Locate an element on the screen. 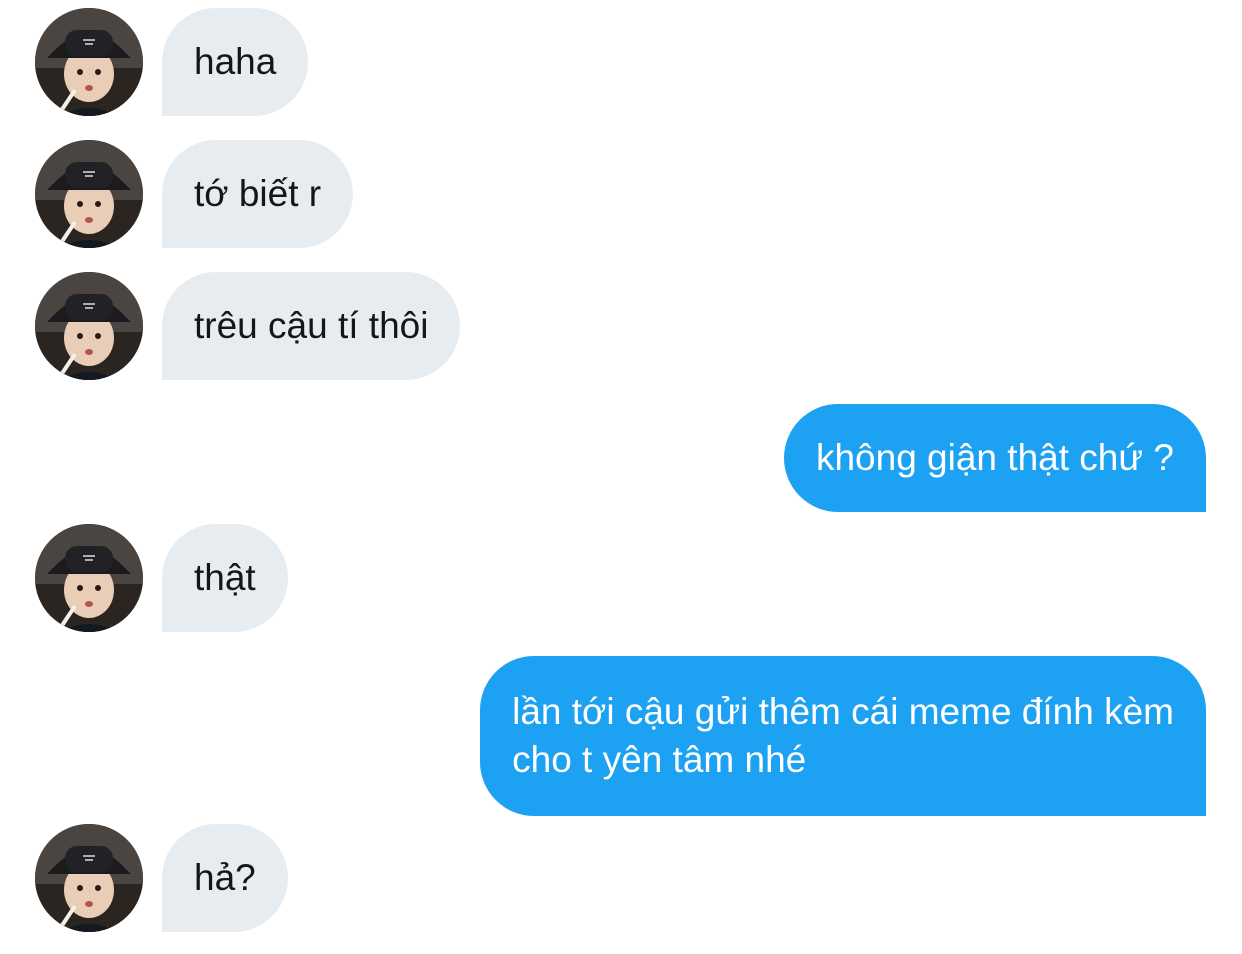 This screenshot has width=1242, height=954. message-text-line: lần tới cậu gửi thêm cái meme đính kèm is located at coordinates (843, 711).